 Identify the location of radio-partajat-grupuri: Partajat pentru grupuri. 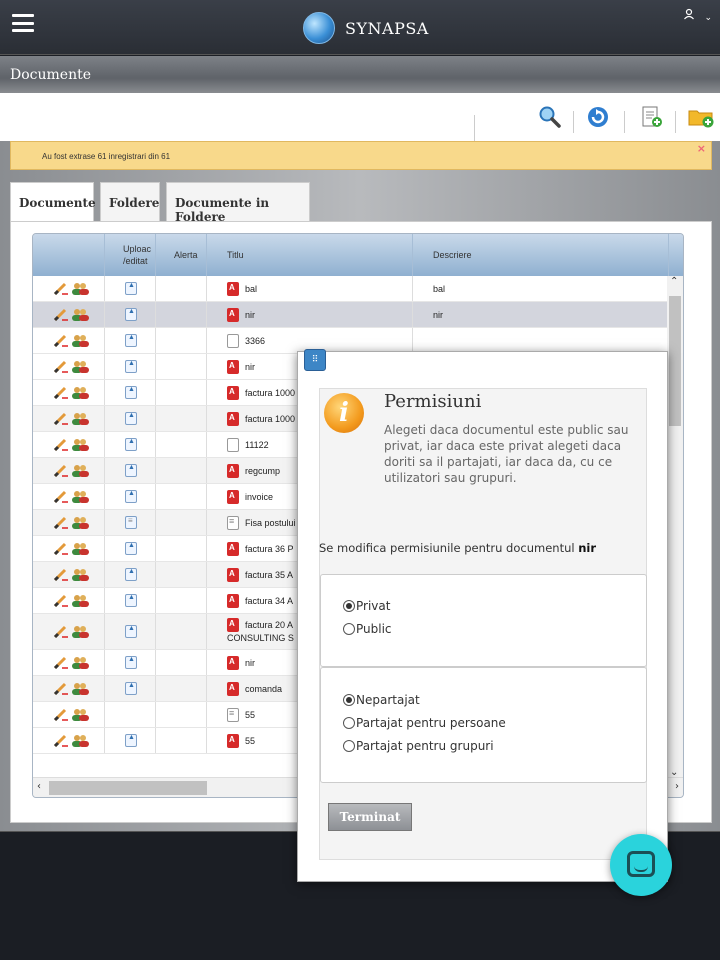
(418, 746).